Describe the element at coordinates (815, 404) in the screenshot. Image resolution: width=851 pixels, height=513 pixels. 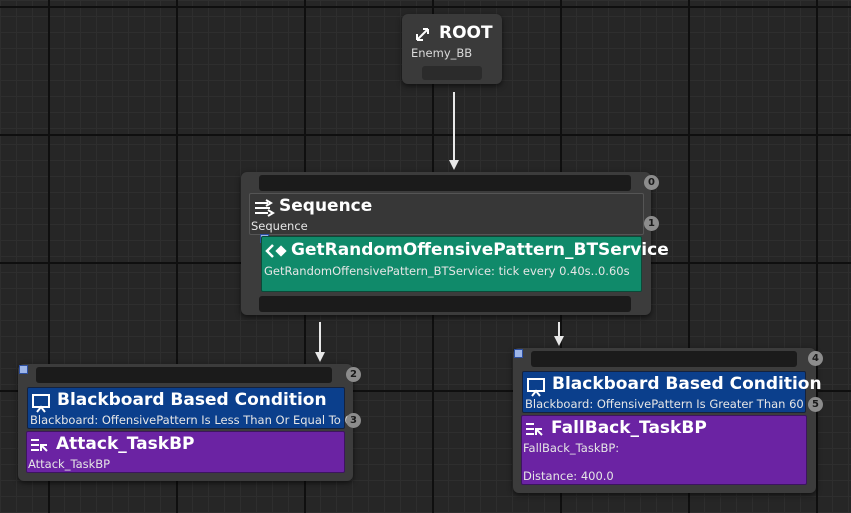
I see `execution-index-badge: 5` at that location.